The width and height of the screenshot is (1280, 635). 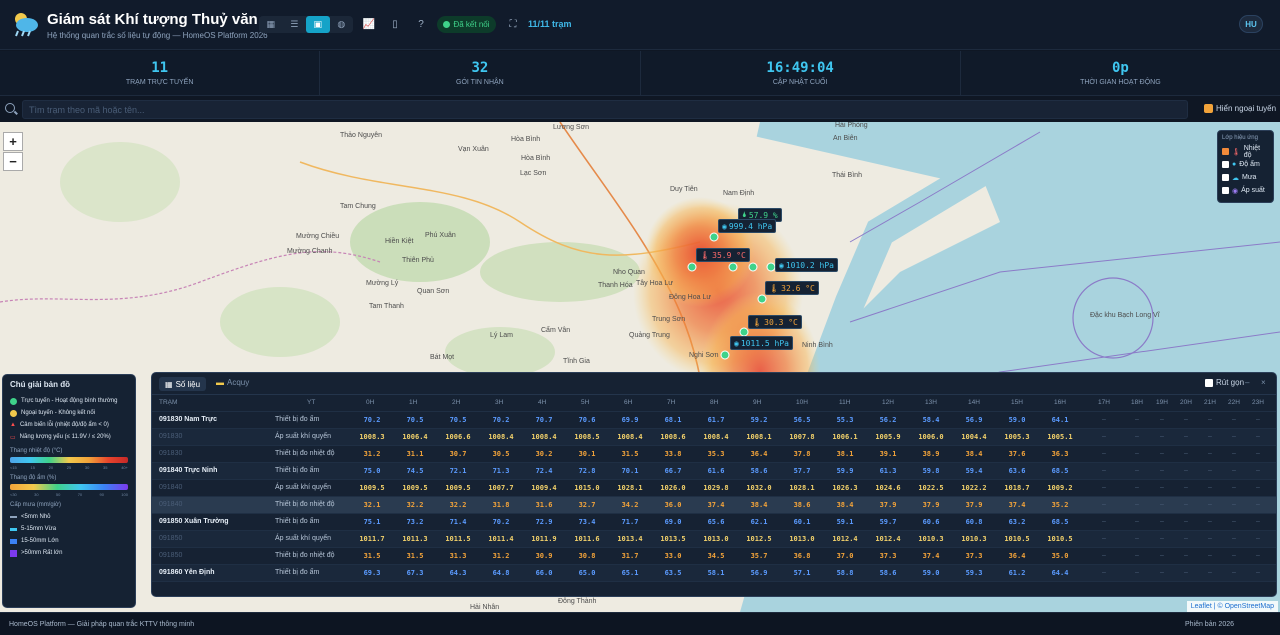 What do you see at coordinates (775, 322) in the screenshot?
I see `station-marker: 🌡 30.3 °C` at bounding box center [775, 322].